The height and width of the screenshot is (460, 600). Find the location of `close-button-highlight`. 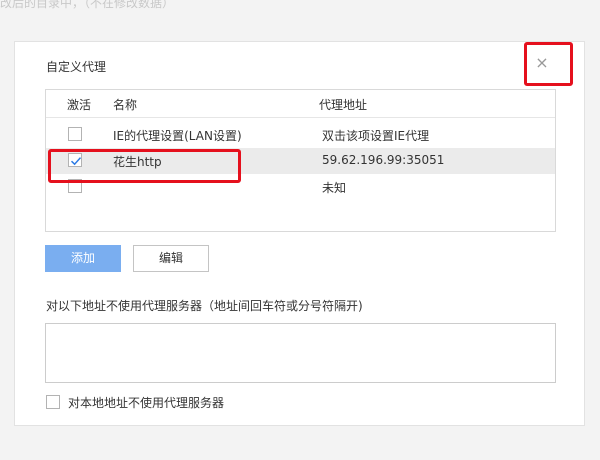

close-button-highlight is located at coordinates (548, 64).